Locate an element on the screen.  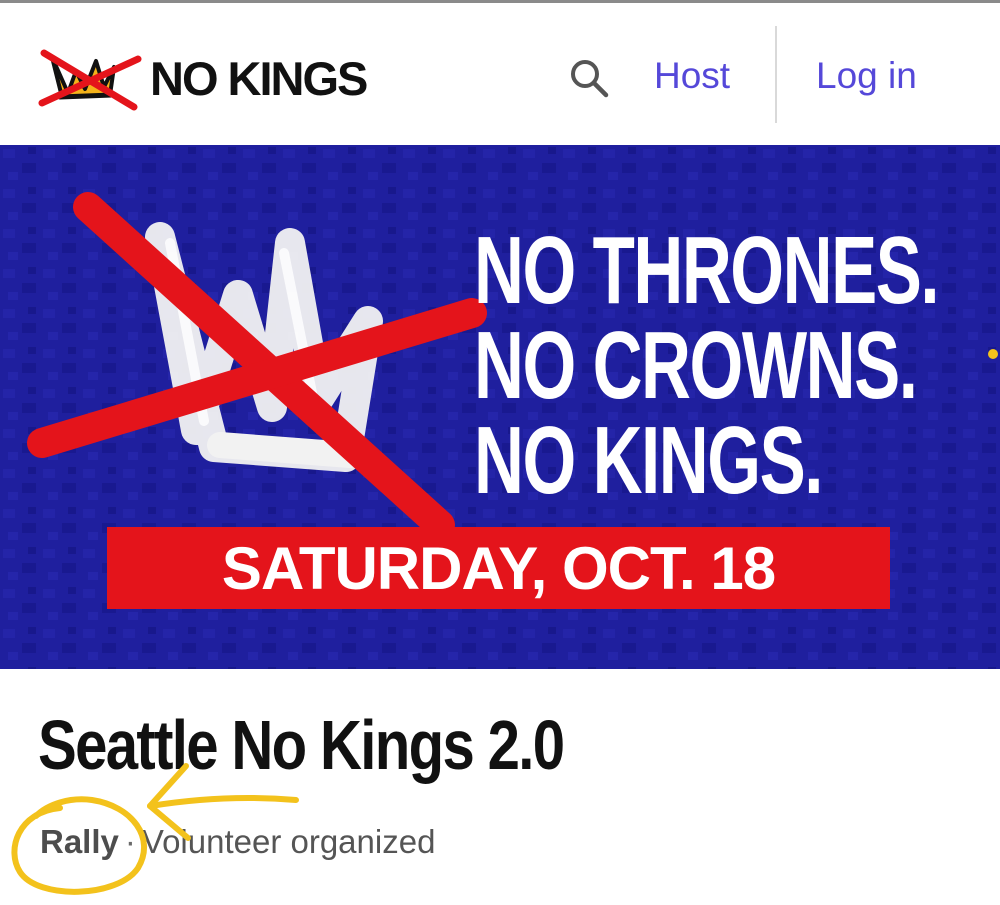
crossed-crown-logo-icon is located at coordinates (90, 80).